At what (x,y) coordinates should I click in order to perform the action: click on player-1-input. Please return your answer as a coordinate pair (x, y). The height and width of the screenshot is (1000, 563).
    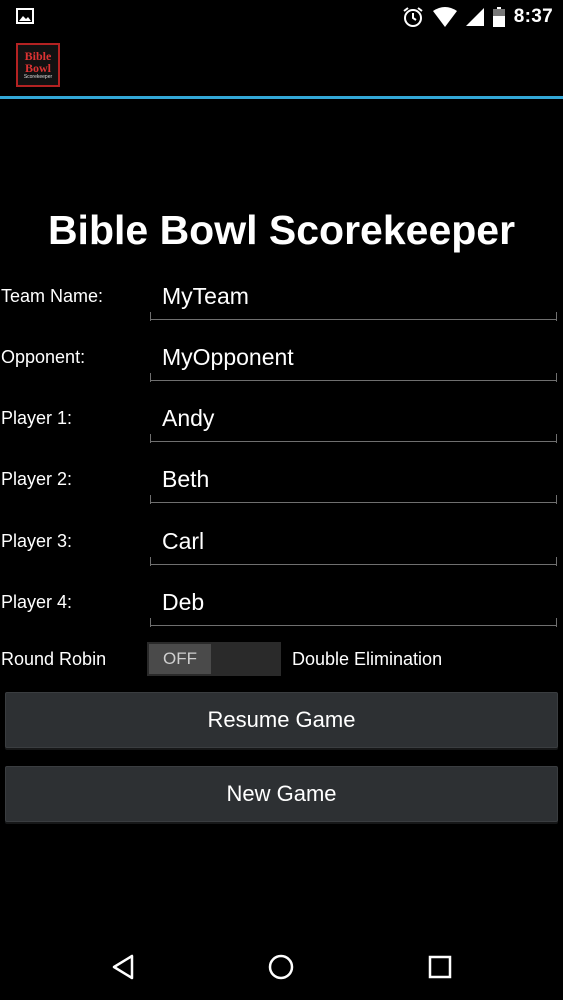
    Looking at the image, I should click on (353, 419).